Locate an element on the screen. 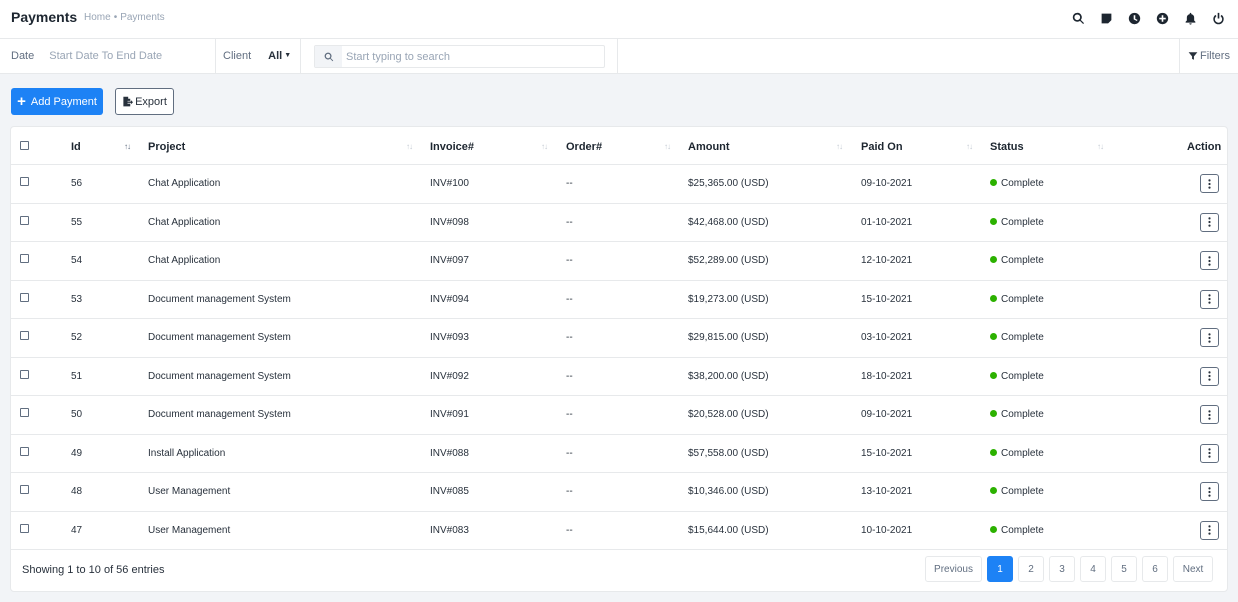 This screenshot has width=1238, height=602. cell-paid-on: 03-10-2021 is located at coordinates (887, 337).